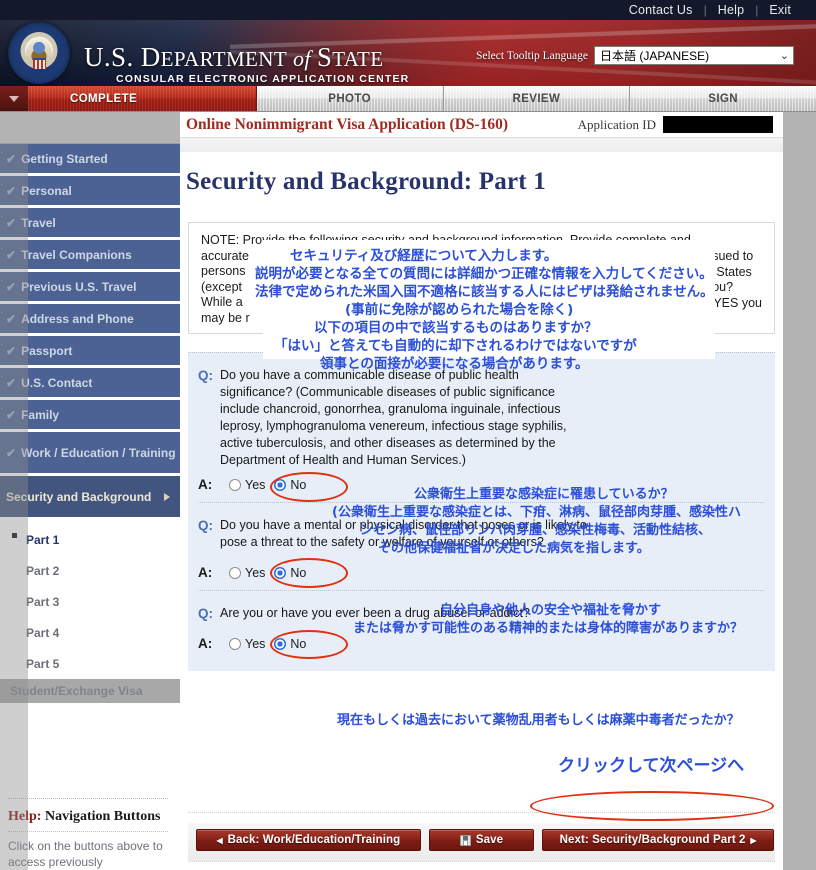 The height and width of the screenshot is (870, 816). What do you see at coordinates (43, 663) in the screenshot?
I see `sidebar-subitem-label: Part 5` at bounding box center [43, 663].